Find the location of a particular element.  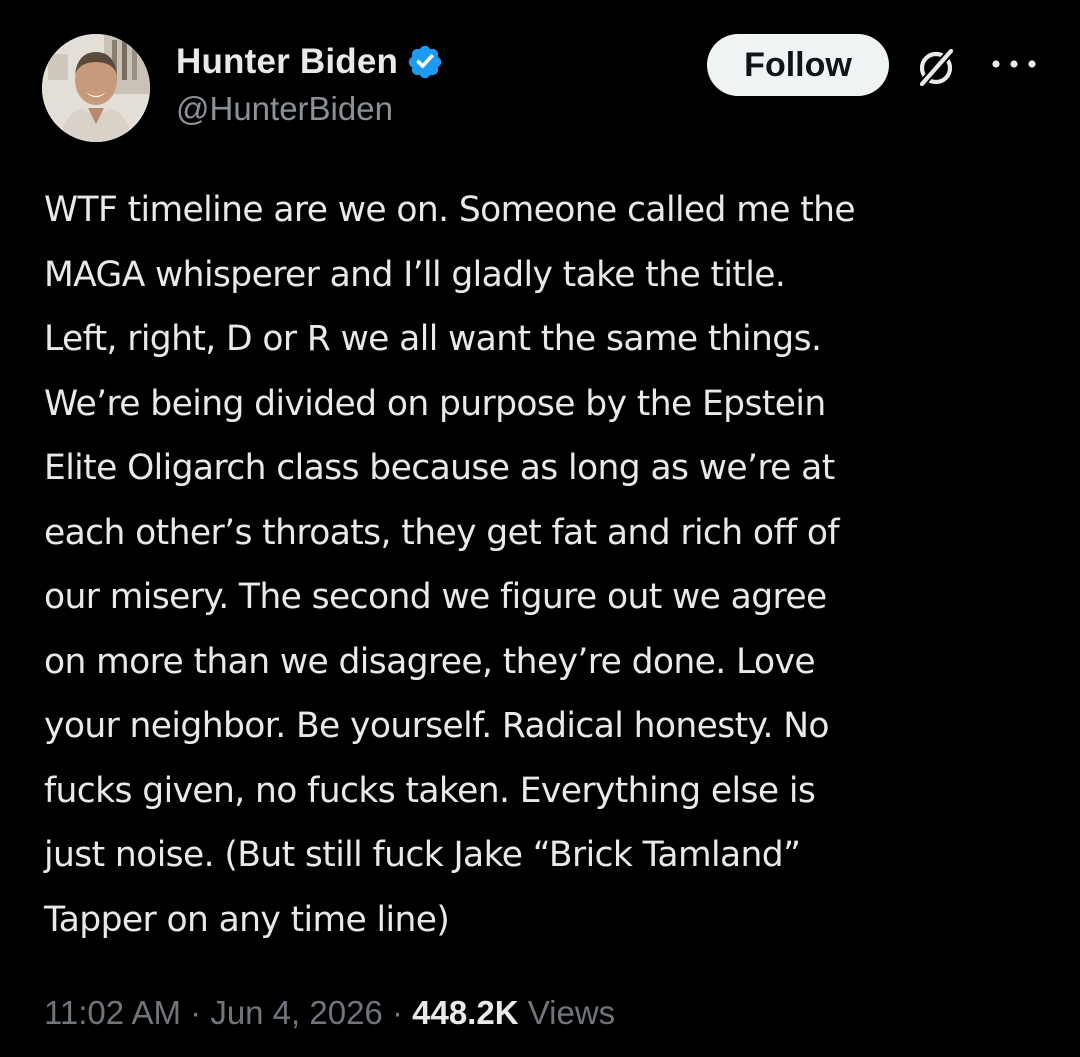

tweet-time: 11:02 AM is located at coordinates (112, 1012).